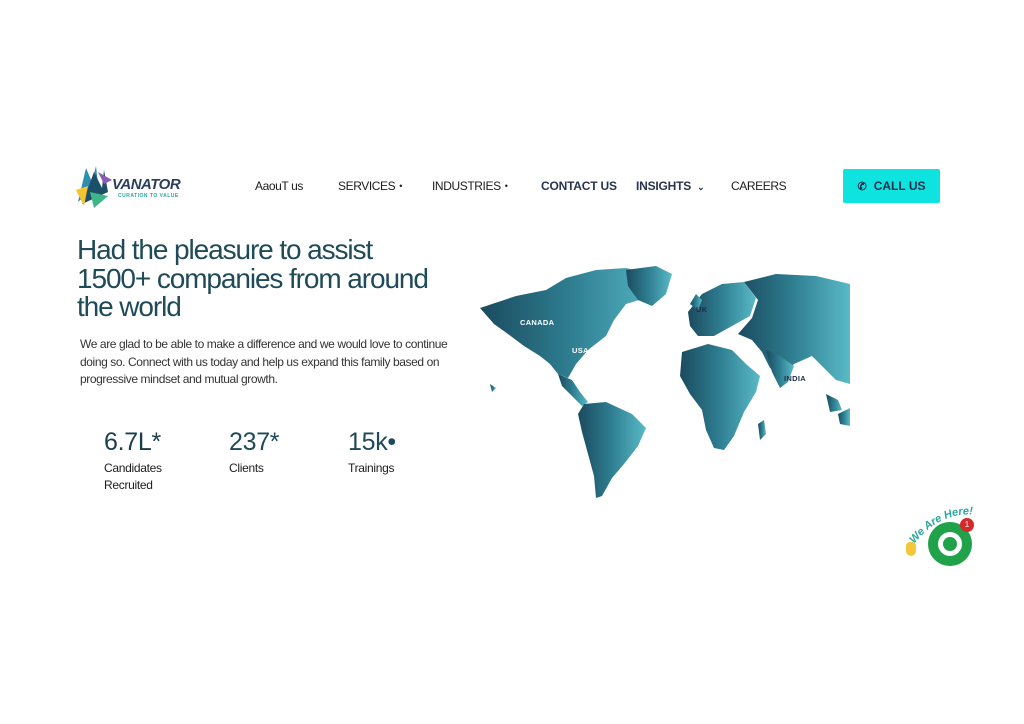 The height and width of the screenshot is (724, 1024). I want to click on map-label-uk: UK, so click(702, 309).